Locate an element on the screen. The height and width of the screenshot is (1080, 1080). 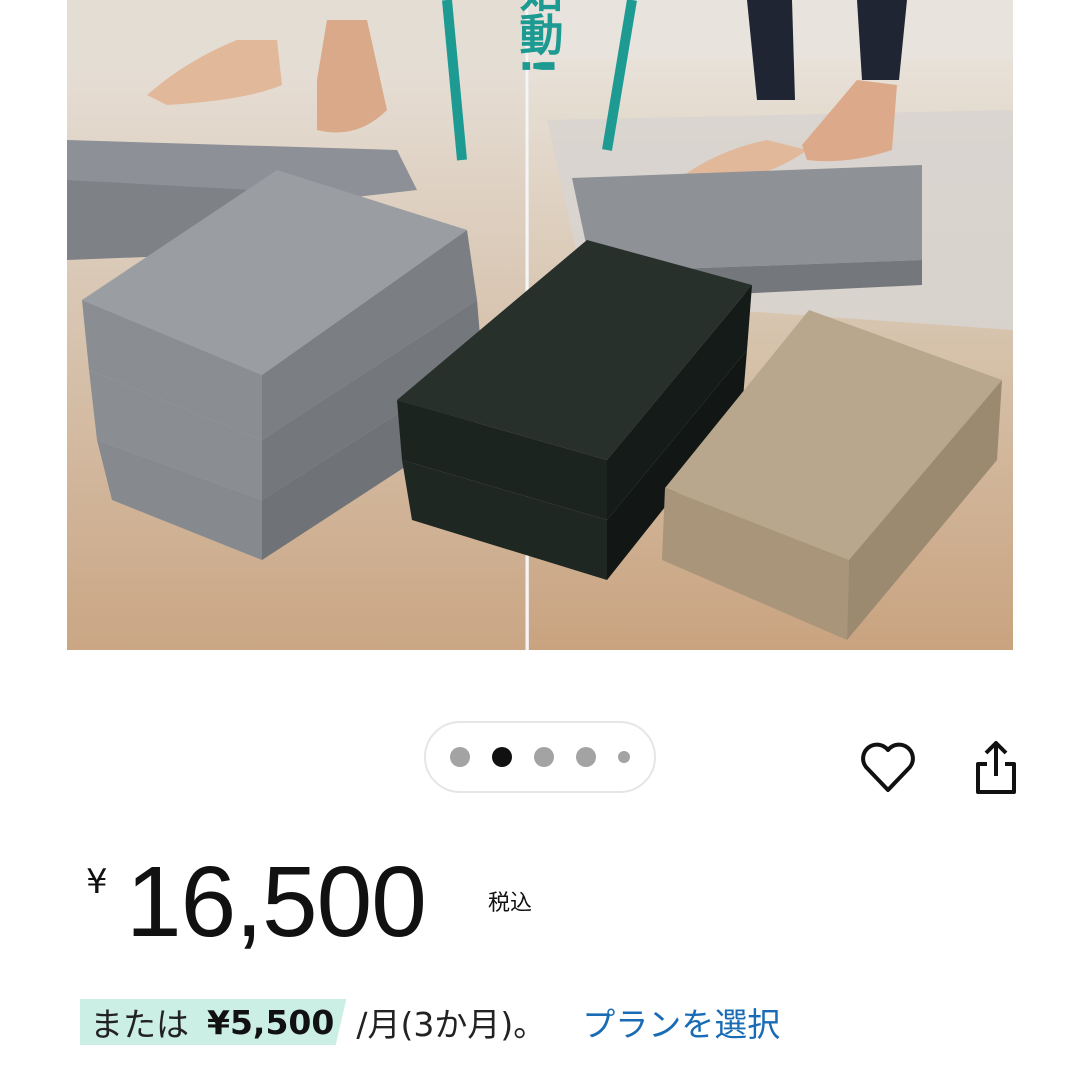
share-button is located at coordinates (996, 768).